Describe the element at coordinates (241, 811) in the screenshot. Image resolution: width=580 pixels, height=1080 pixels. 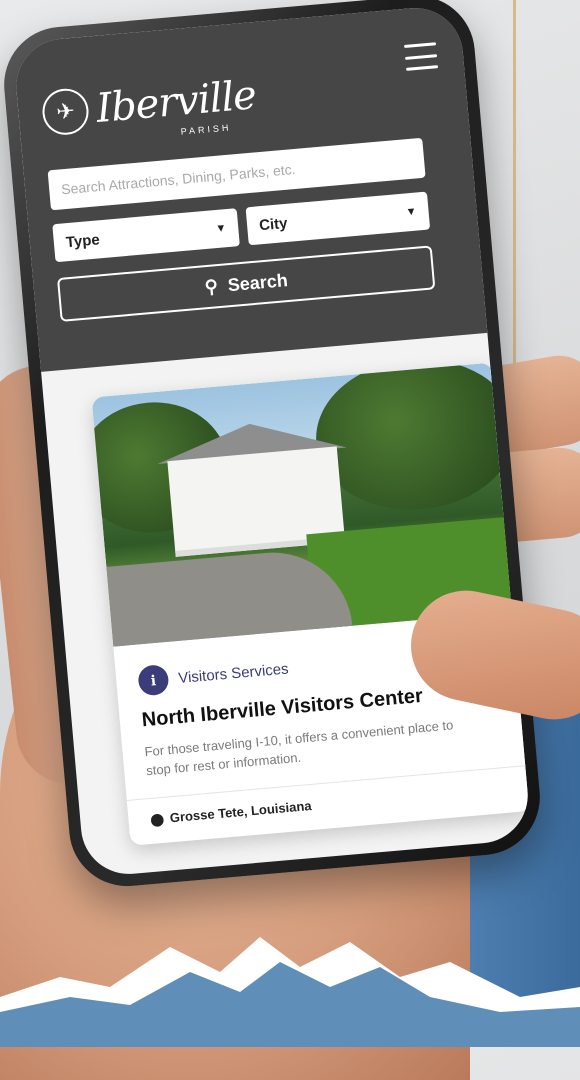
I see `location-label: Grosse Tete, Louisiana` at that location.